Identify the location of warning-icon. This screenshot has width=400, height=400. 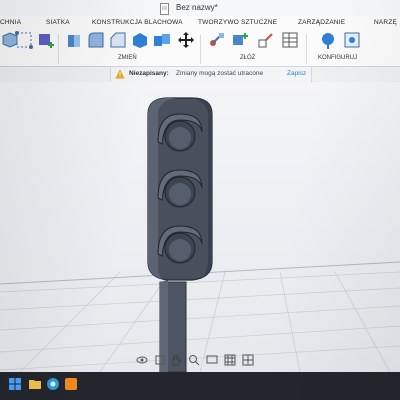
(120, 74).